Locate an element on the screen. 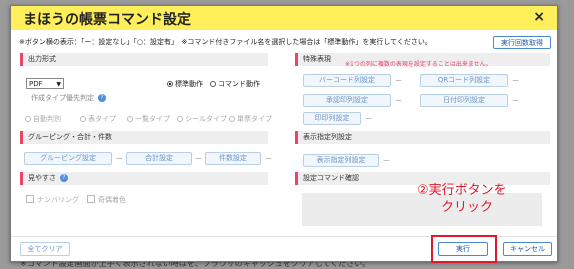 This screenshot has height=269, width=574. format-select: PDF ▼ is located at coordinates (45, 83).